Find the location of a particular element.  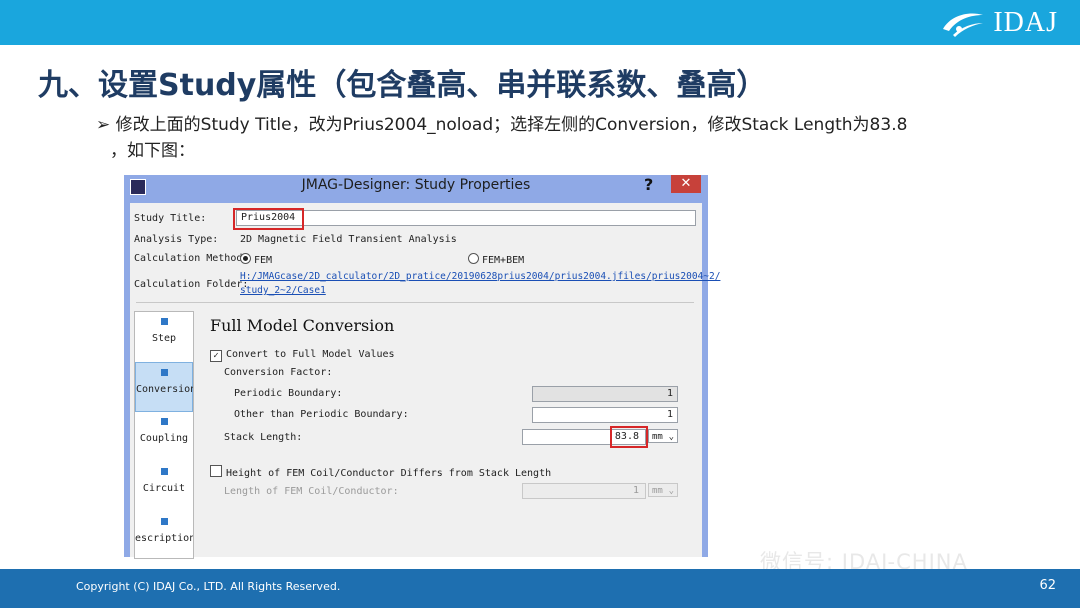

nav-label-coupling: Coupling is located at coordinates (164, 438).